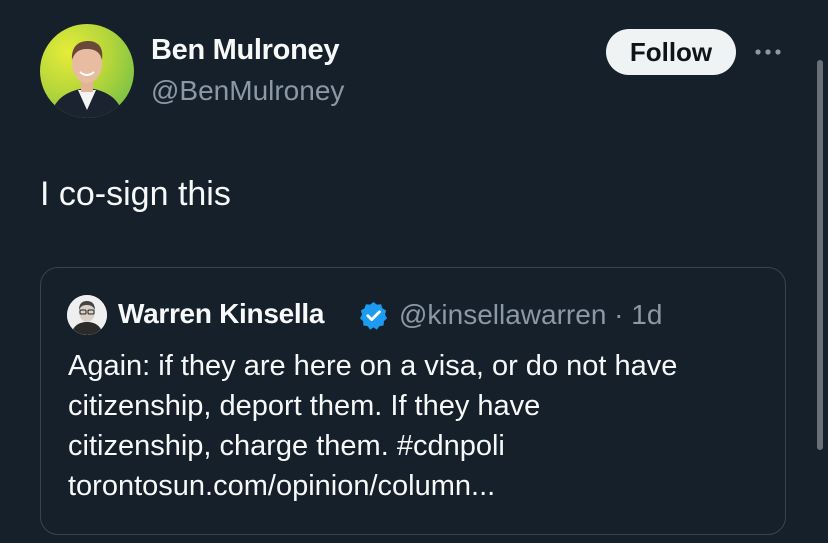  I want to click on post-text: I co-sign this, so click(135, 194).